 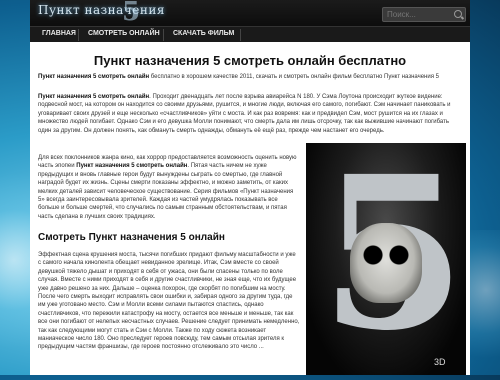 What do you see at coordinates (131, 237) in the screenshot?
I see `section-title: Смотреть Пункт назначения 5 онлайн` at bounding box center [131, 237].